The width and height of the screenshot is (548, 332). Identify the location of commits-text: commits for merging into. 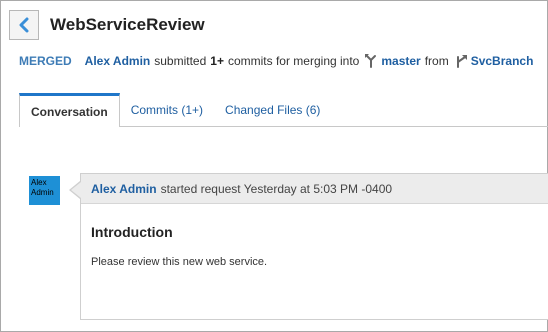
(293, 61).